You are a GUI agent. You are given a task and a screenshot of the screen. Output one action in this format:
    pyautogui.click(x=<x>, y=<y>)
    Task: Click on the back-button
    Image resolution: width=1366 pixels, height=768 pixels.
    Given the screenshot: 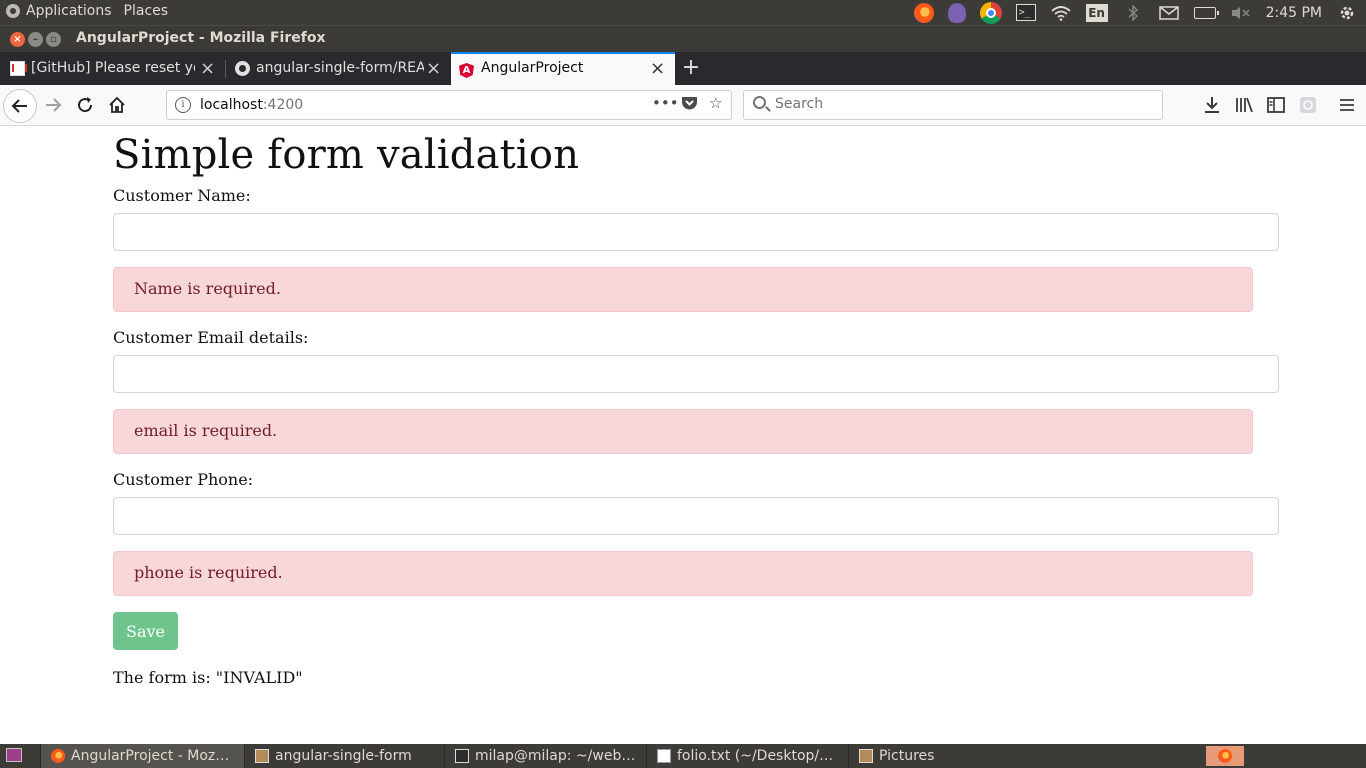 What is the action you would take?
    pyautogui.click(x=20, y=106)
    